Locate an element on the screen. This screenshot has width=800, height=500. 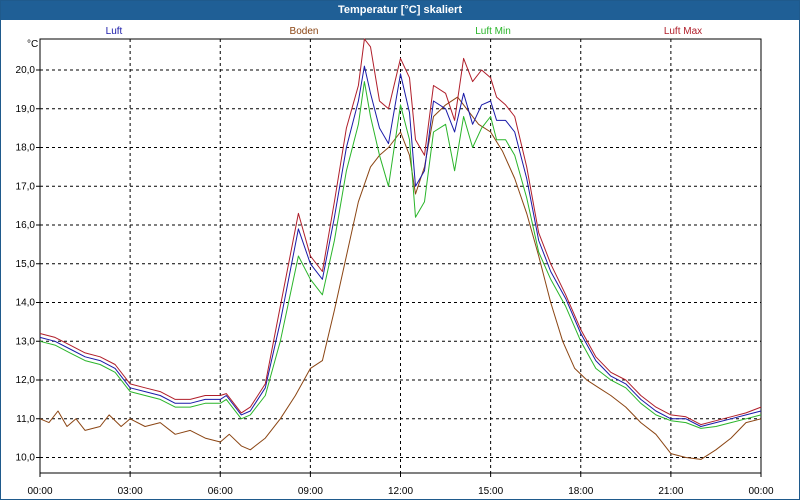
x-tick-time: 12:00 is located at coordinates (400, 491).